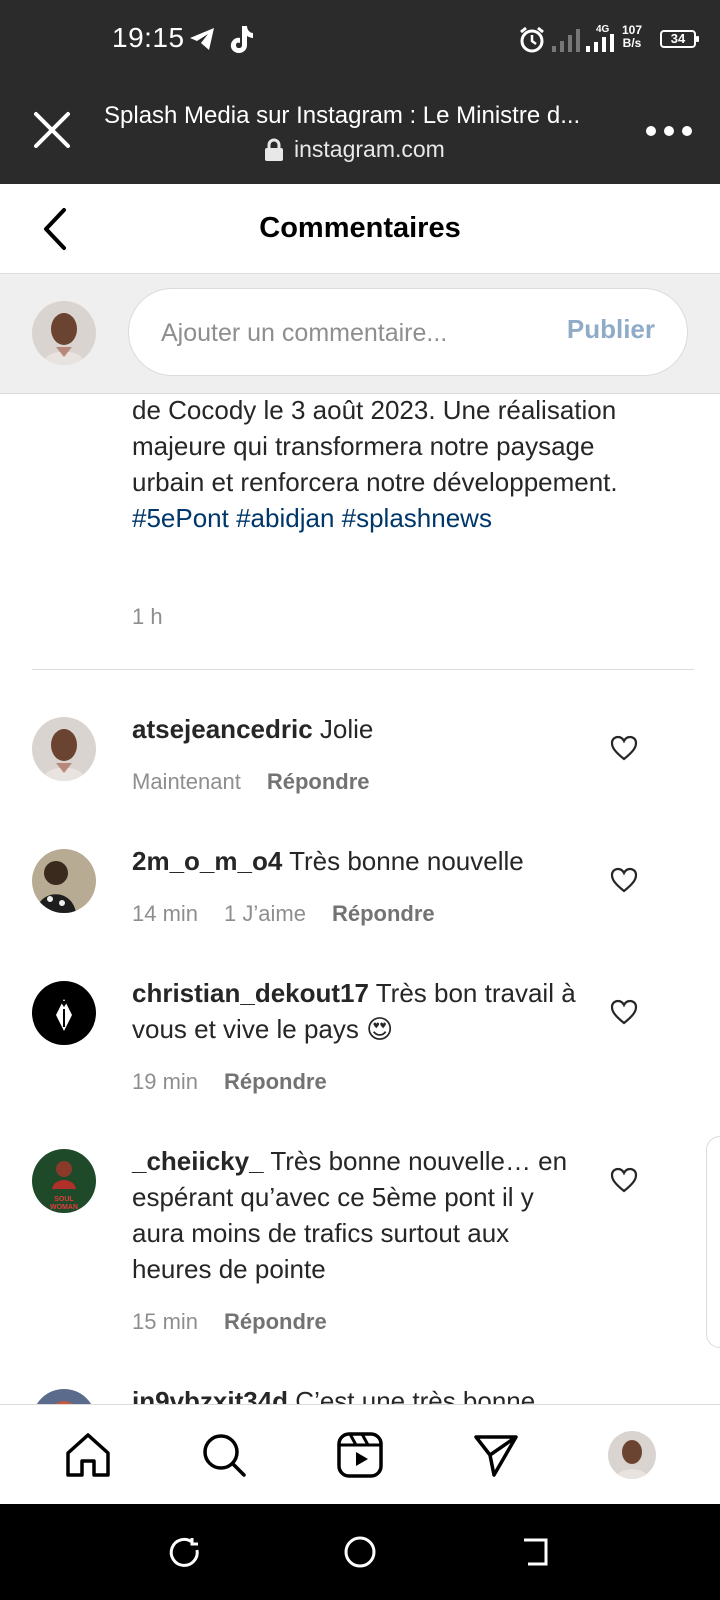  Describe the element at coordinates (632, 36) in the screenshot. I see `network-speed: 107 B/s` at that location.